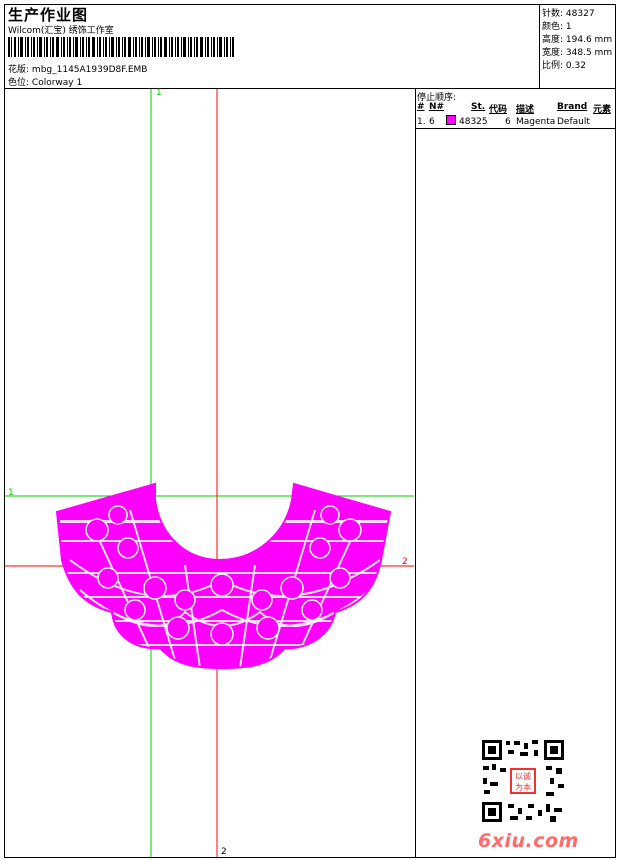  What do you see at coordinates (405, 562) in the screenshot?
I see `red-guide-label-right: 2` at bounding box center [405, 562].